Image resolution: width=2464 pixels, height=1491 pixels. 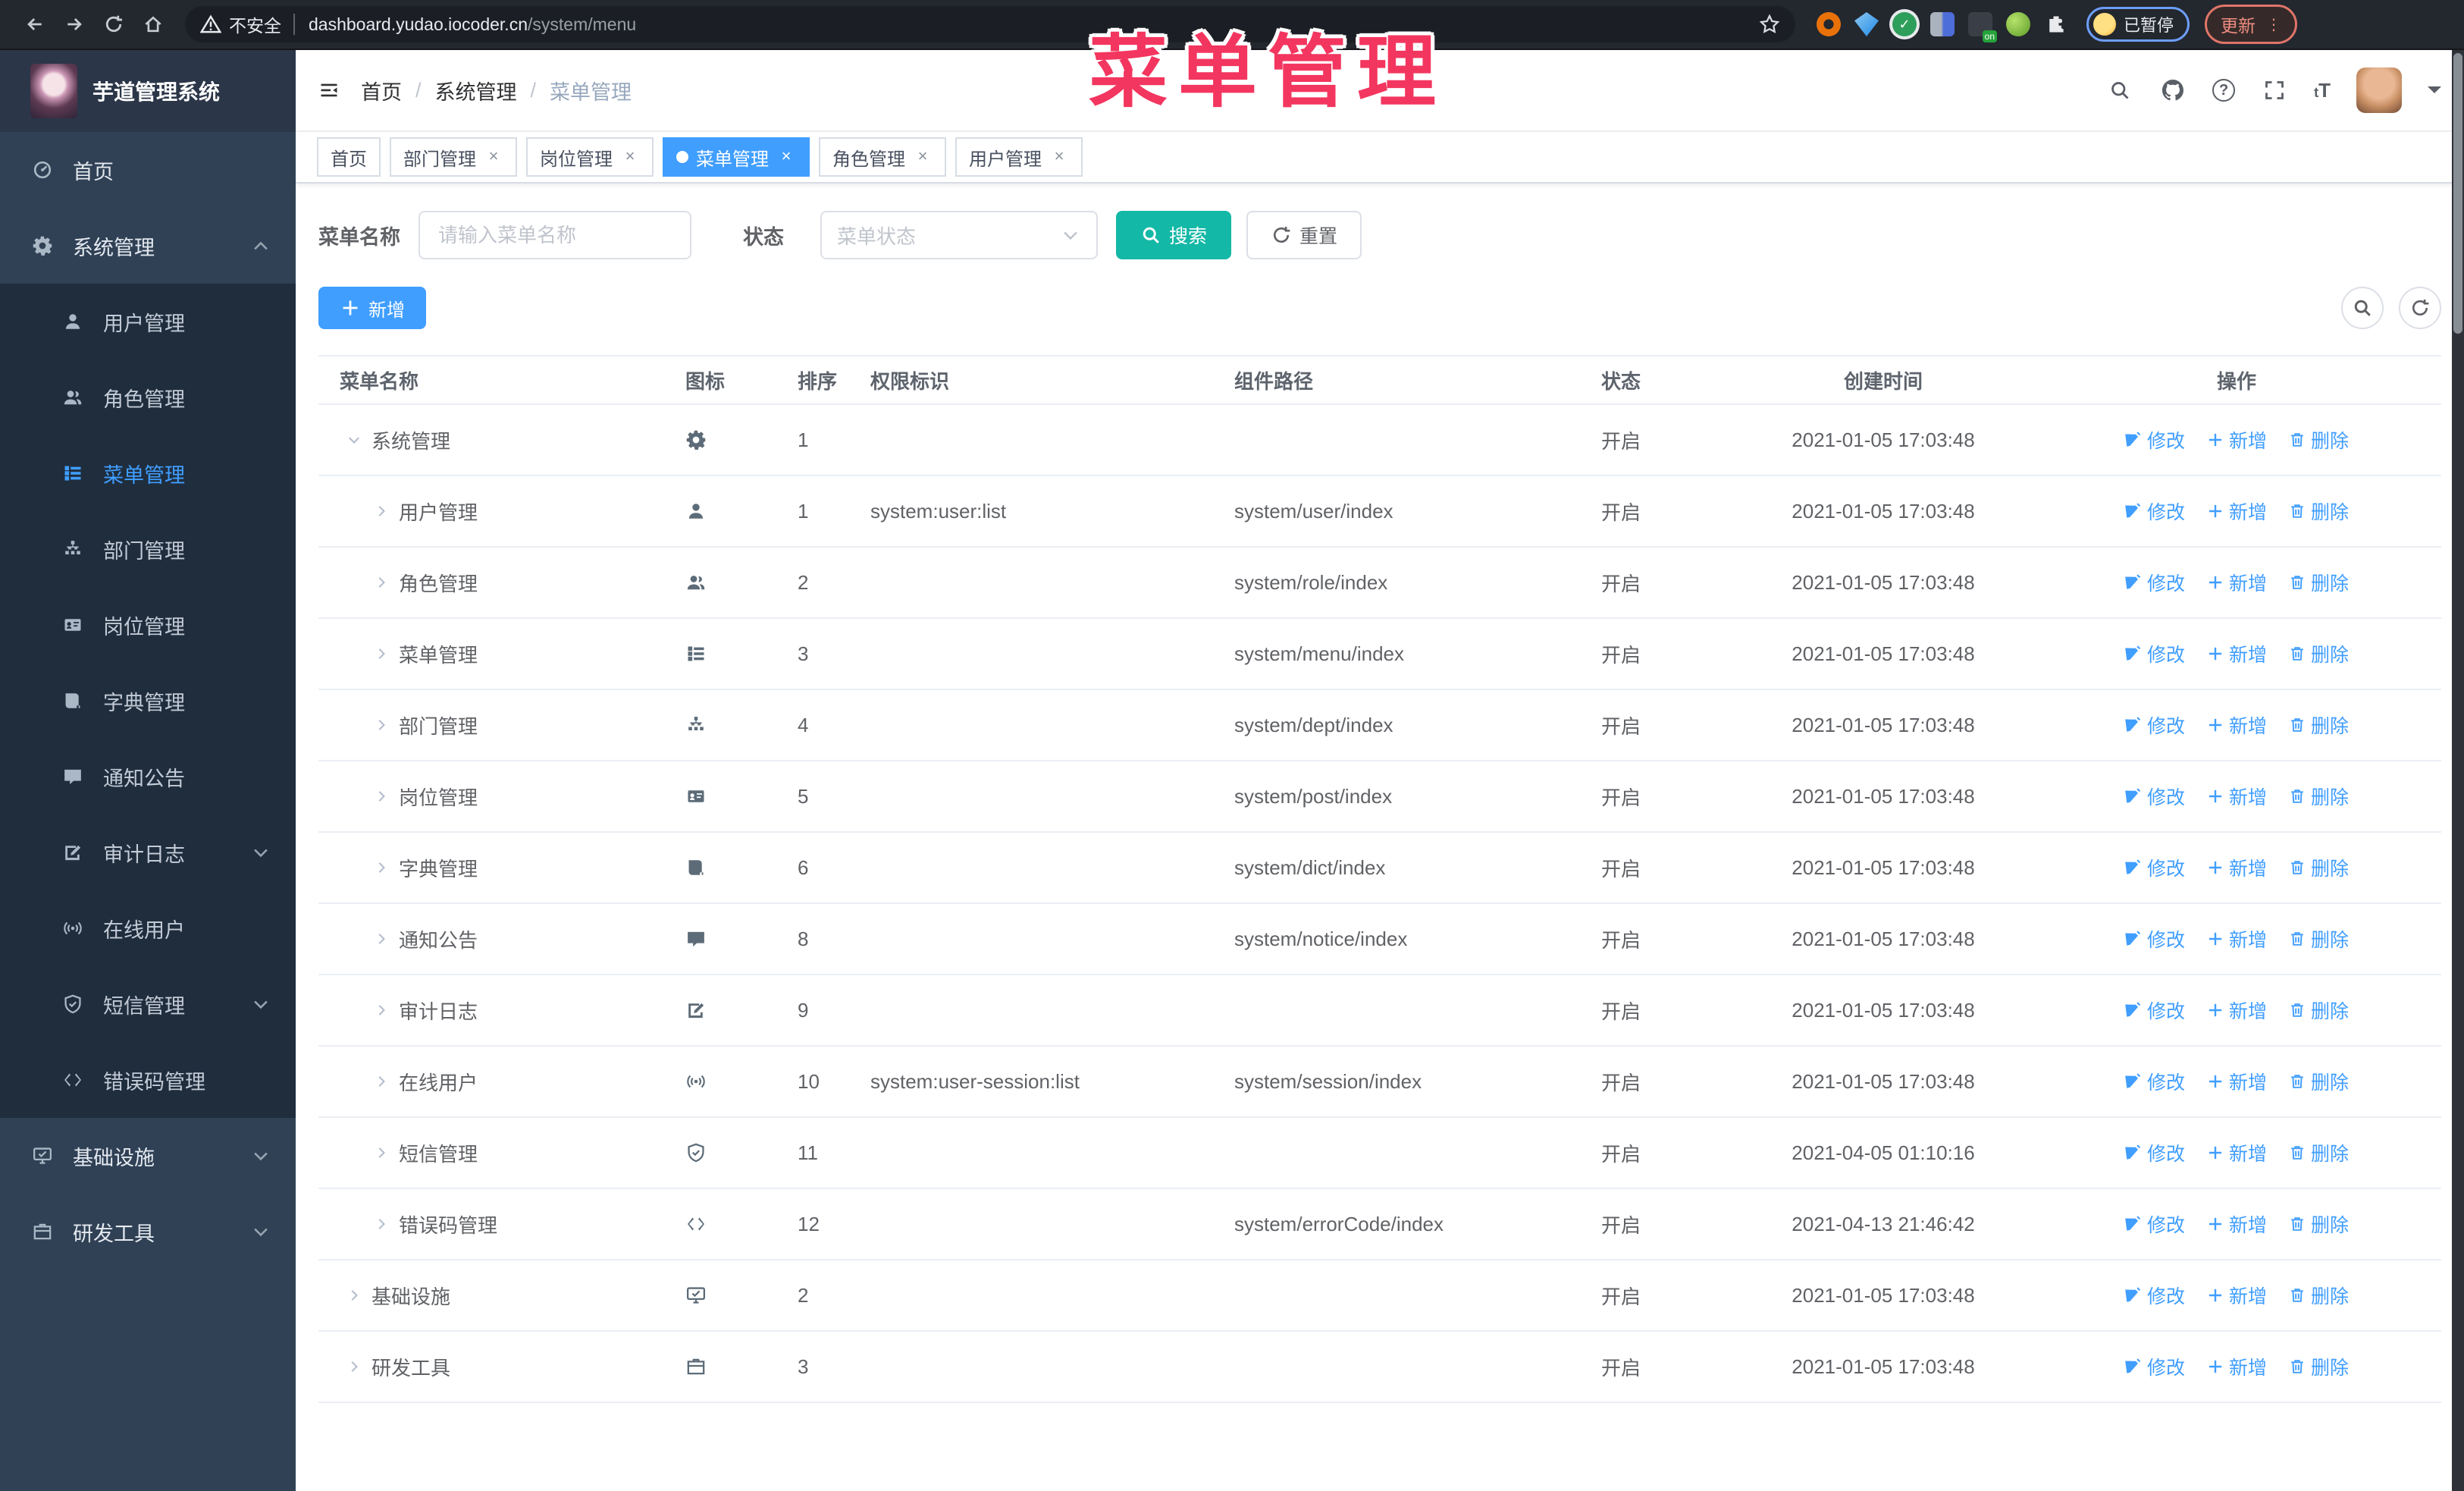 I want to click on user-avatar, so click(x=2379, y=90).